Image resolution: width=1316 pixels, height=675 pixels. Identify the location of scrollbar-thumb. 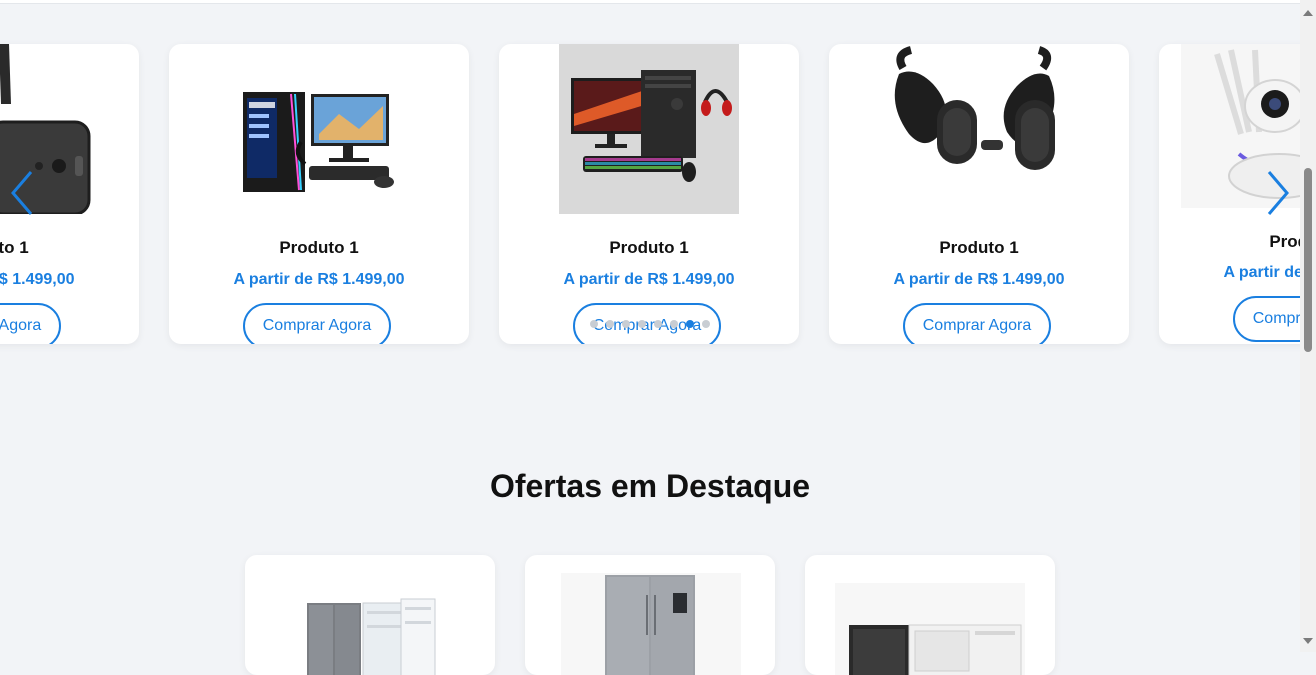
(1308, 260).